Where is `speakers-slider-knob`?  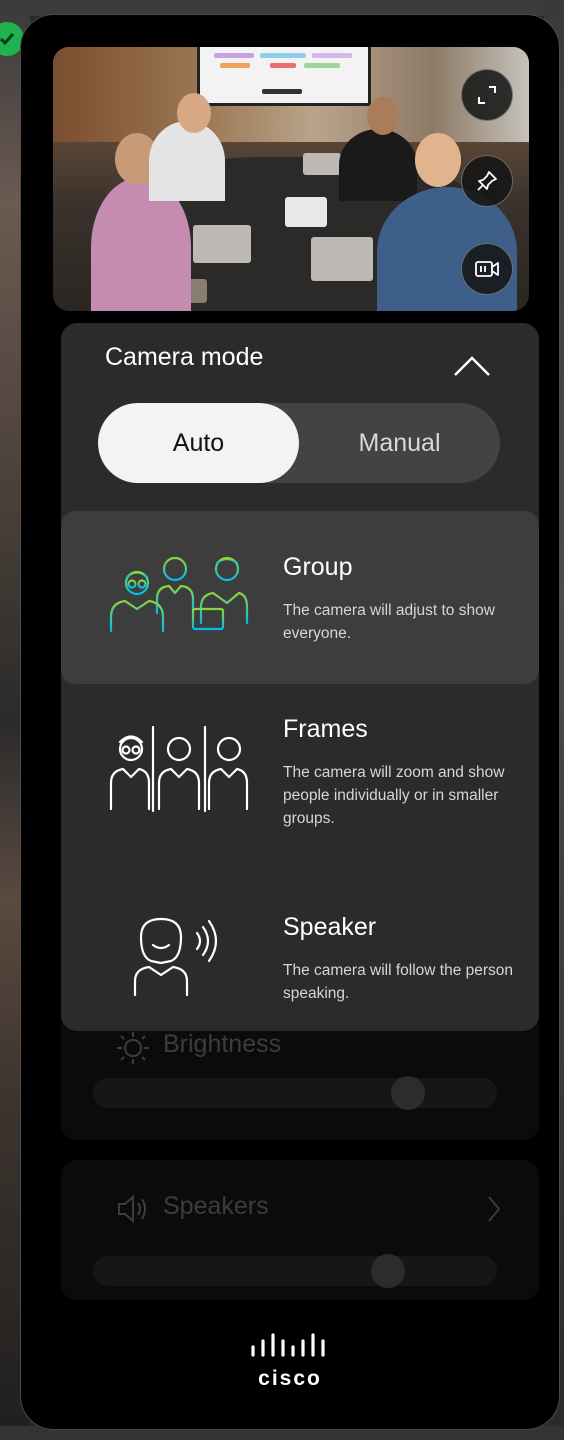
speakers-slider-knob is located at coordinates (388, 1271).